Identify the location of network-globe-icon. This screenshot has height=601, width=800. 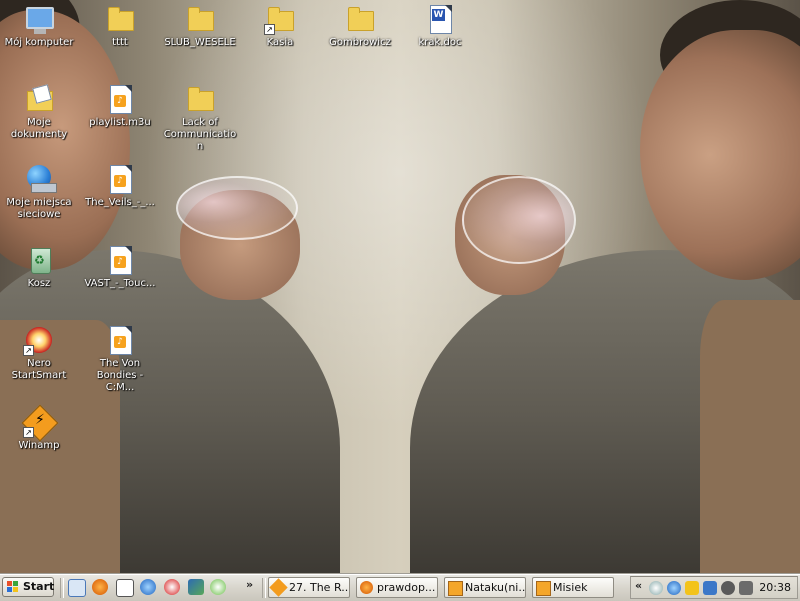
(40, 179).